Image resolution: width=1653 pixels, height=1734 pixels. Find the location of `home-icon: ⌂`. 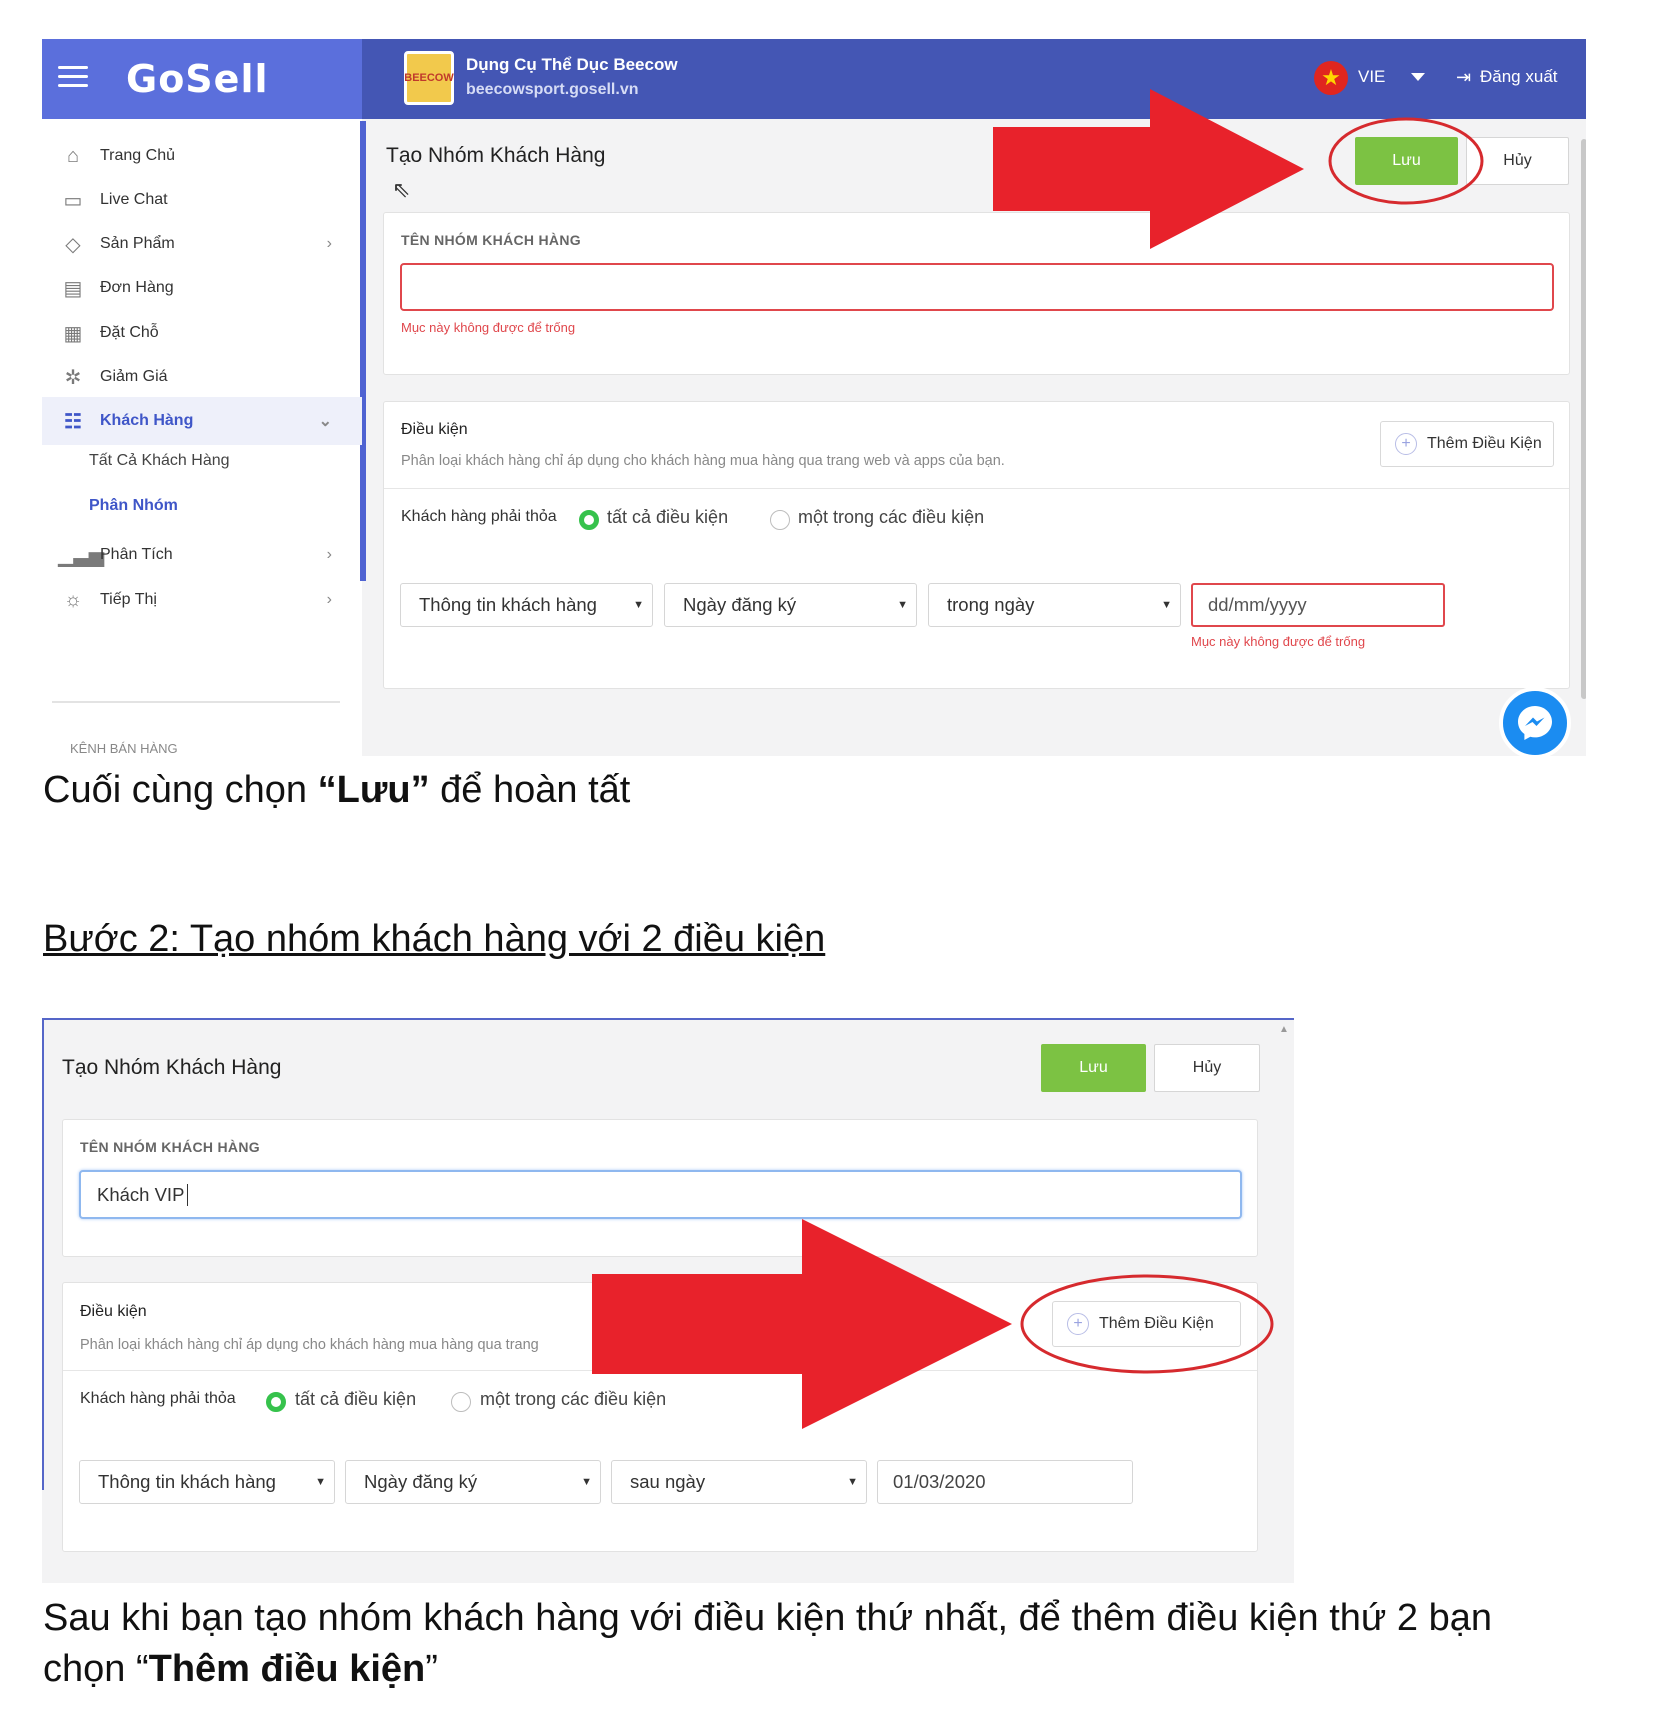

home-icon: ⌂ is located at coordinates (73, 155).